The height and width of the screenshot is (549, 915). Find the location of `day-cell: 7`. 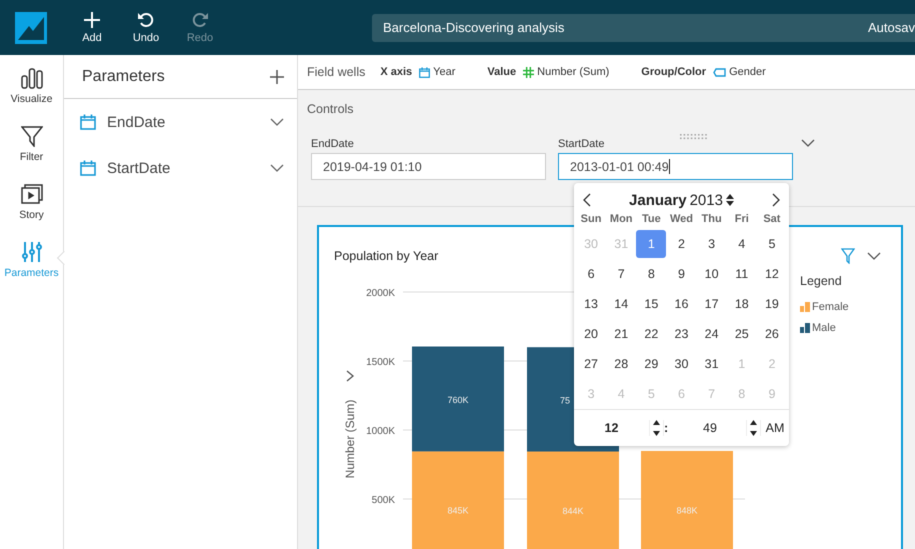

day-cell: 7 is located at coordinates (621, 274).